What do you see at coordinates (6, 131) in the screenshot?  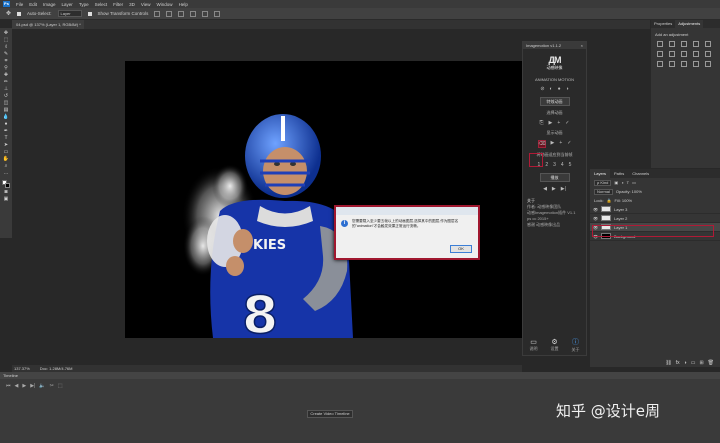 I see `pen-tool-icon: ✒` at bounding box center [6, 131].